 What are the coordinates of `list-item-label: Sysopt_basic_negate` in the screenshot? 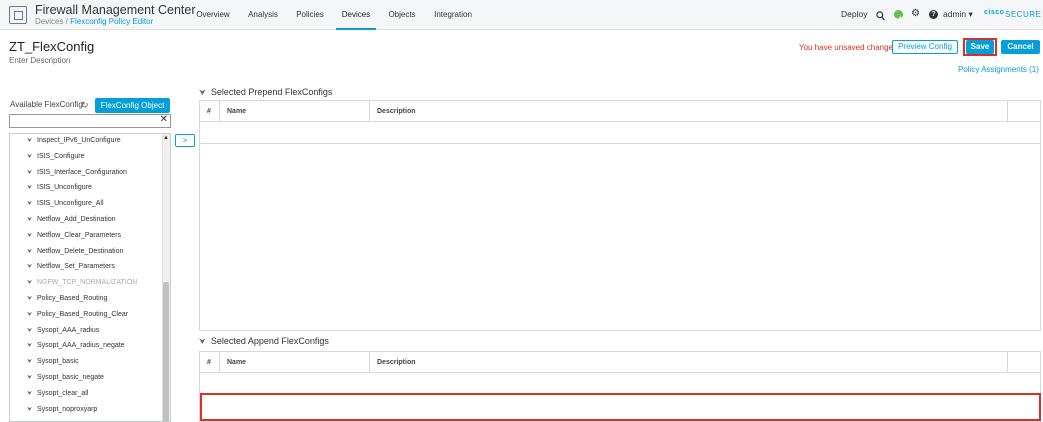 It's located at (70, 377).